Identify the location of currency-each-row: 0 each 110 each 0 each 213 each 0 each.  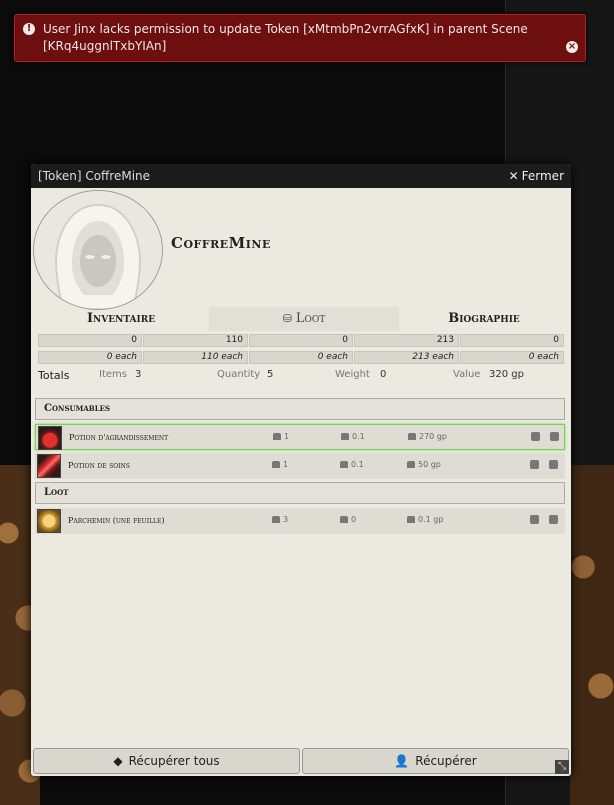
(301, 357).